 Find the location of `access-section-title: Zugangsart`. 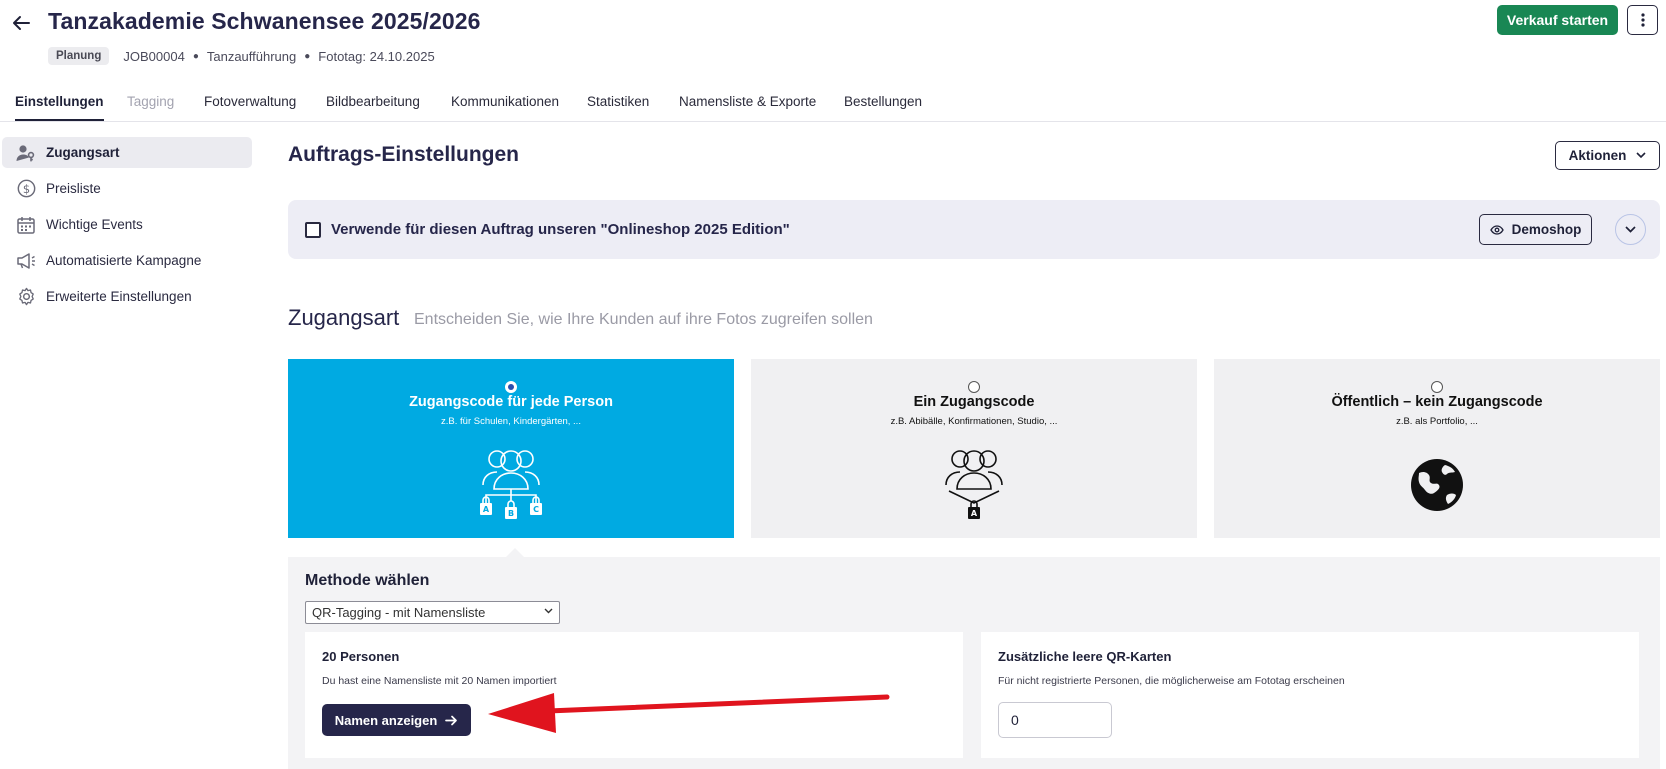

access-section-title: Zugangsart is located at coordinates (344, 317).